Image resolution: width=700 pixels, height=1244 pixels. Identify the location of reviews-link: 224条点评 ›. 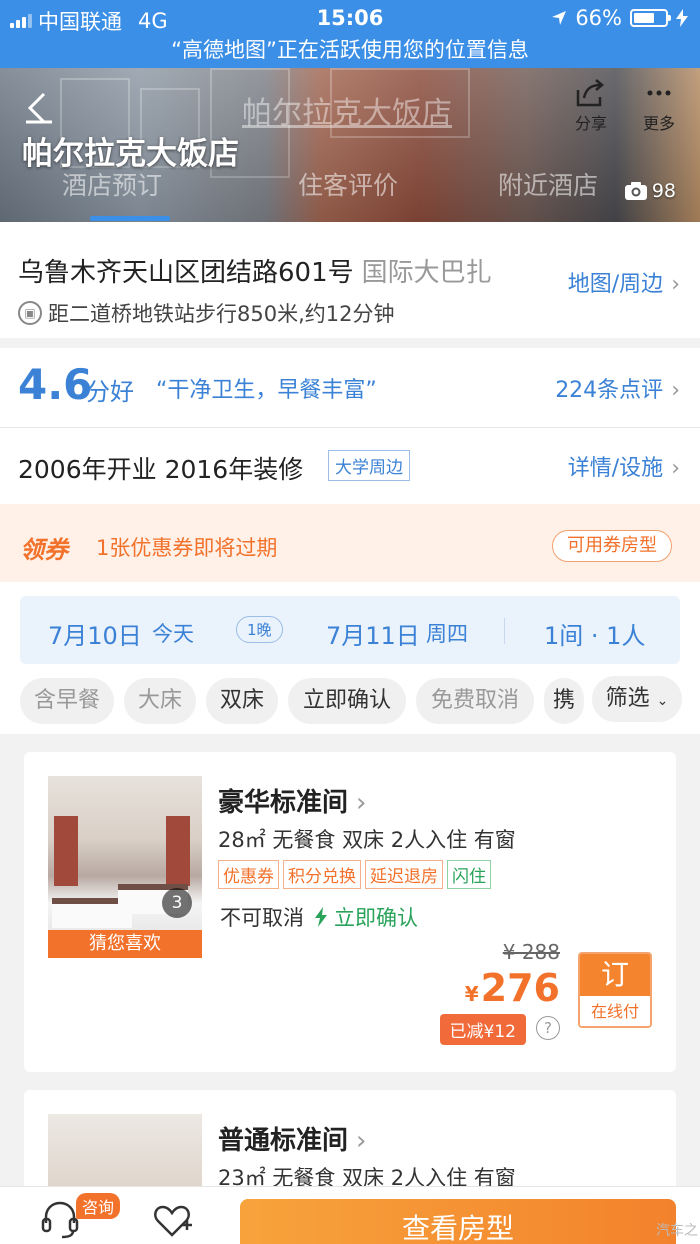
(617, 388).